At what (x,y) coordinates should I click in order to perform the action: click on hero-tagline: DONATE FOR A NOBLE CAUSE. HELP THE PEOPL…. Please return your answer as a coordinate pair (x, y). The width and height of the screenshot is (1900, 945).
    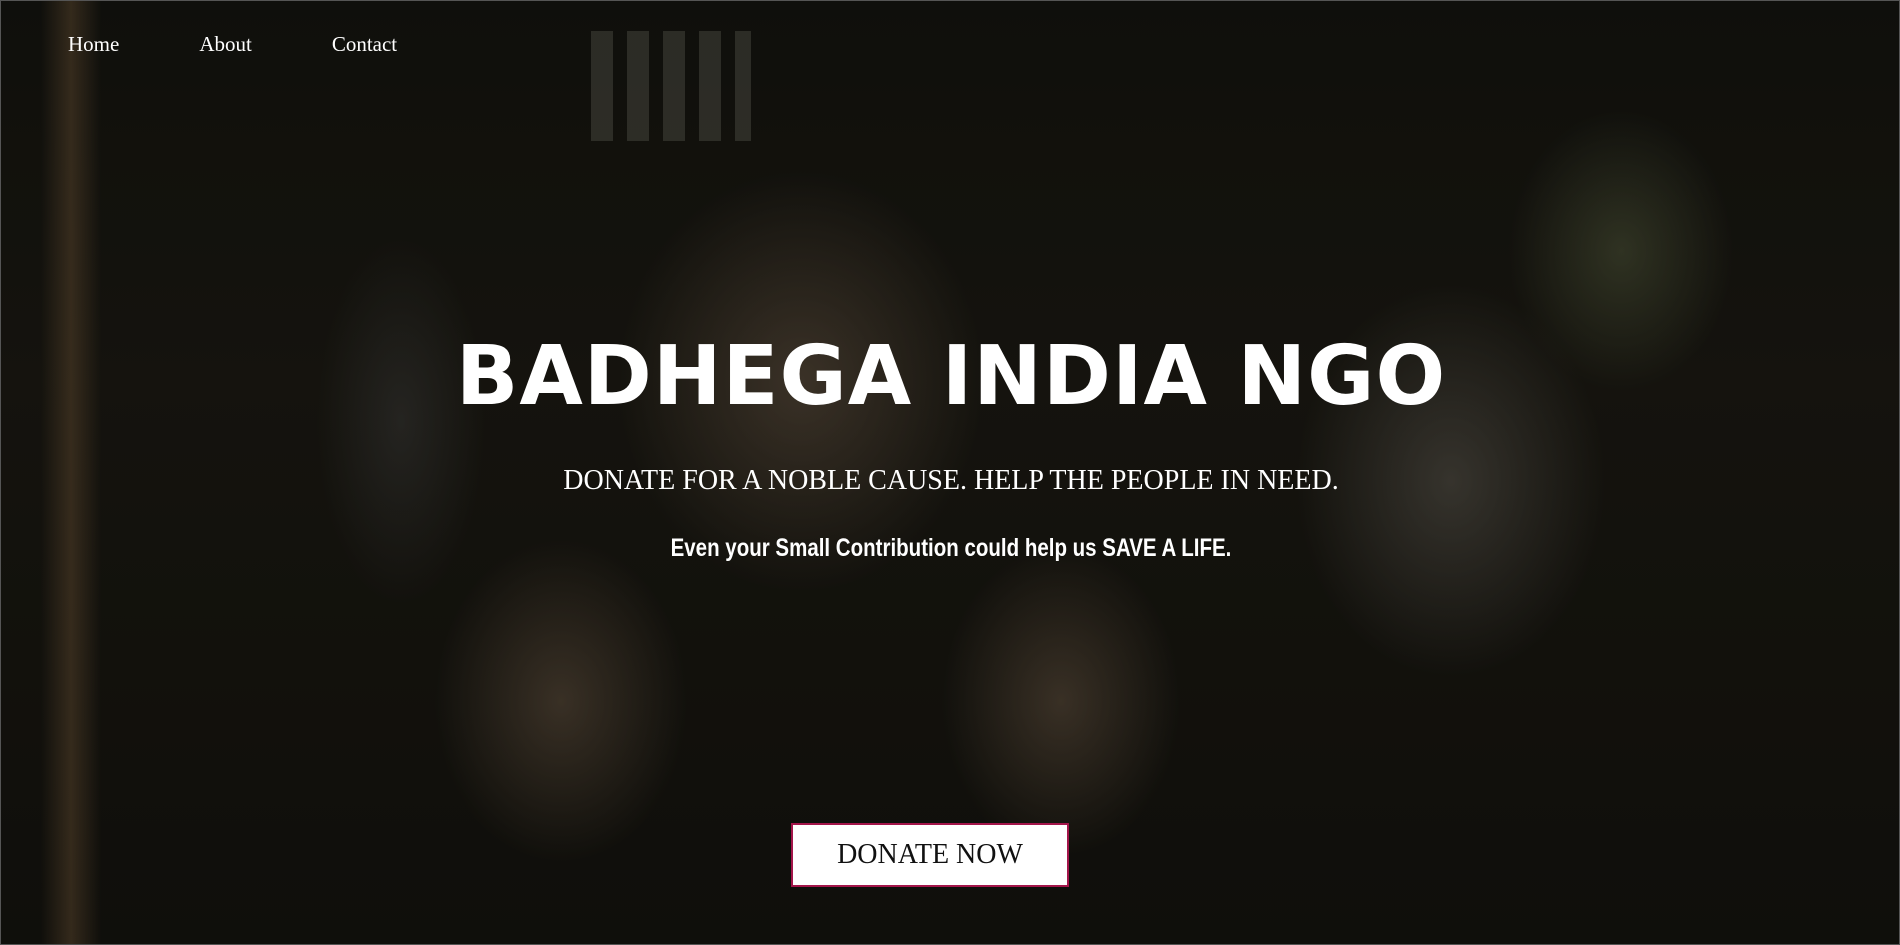
    Looking at the image, I should click on (951, 480).